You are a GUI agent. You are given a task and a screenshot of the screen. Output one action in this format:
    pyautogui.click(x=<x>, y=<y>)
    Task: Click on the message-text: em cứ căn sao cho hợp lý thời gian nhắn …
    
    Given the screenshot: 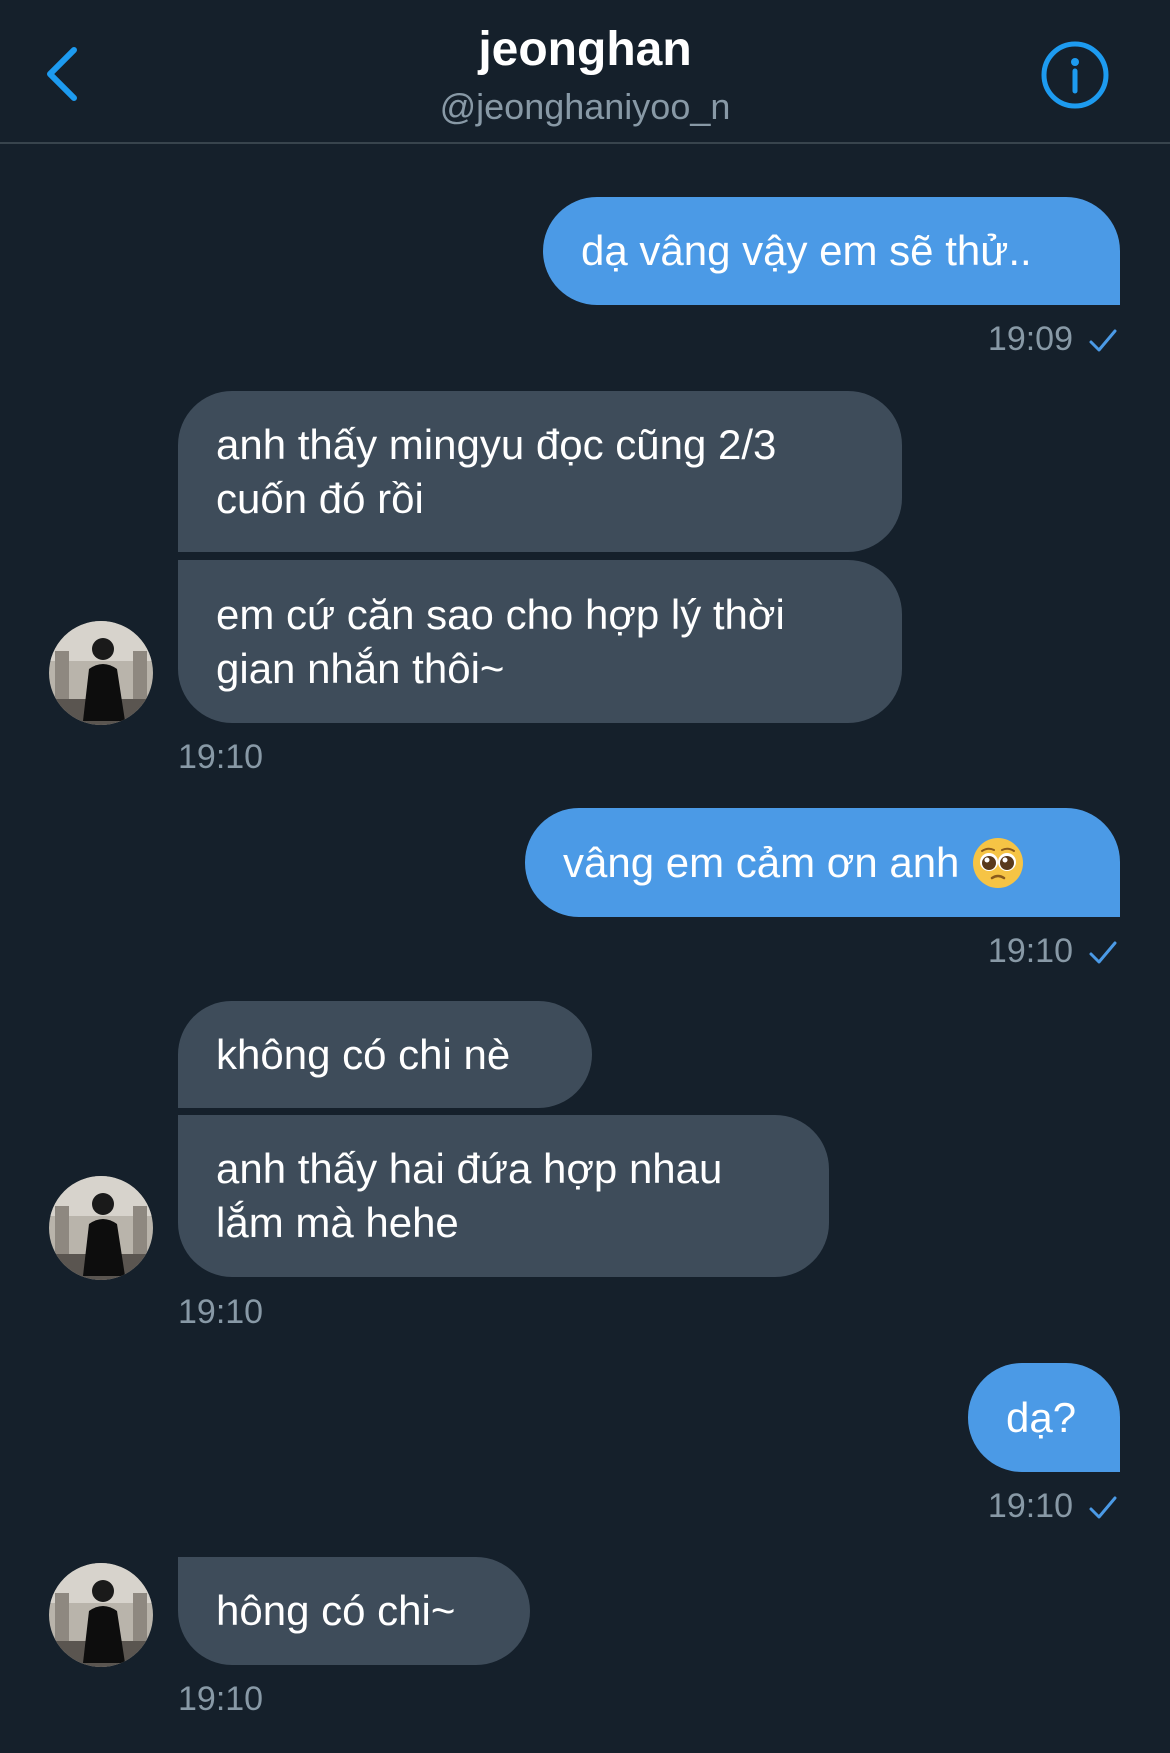 What is the action you would take?
    pyautogui.click(x=500, y=641)
    